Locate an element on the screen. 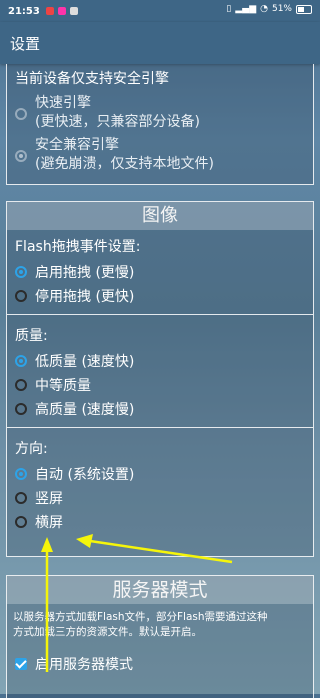  safe-engine-desc: (避免崩溃，仅支持本地文件) is located at coordinates (124, 164).